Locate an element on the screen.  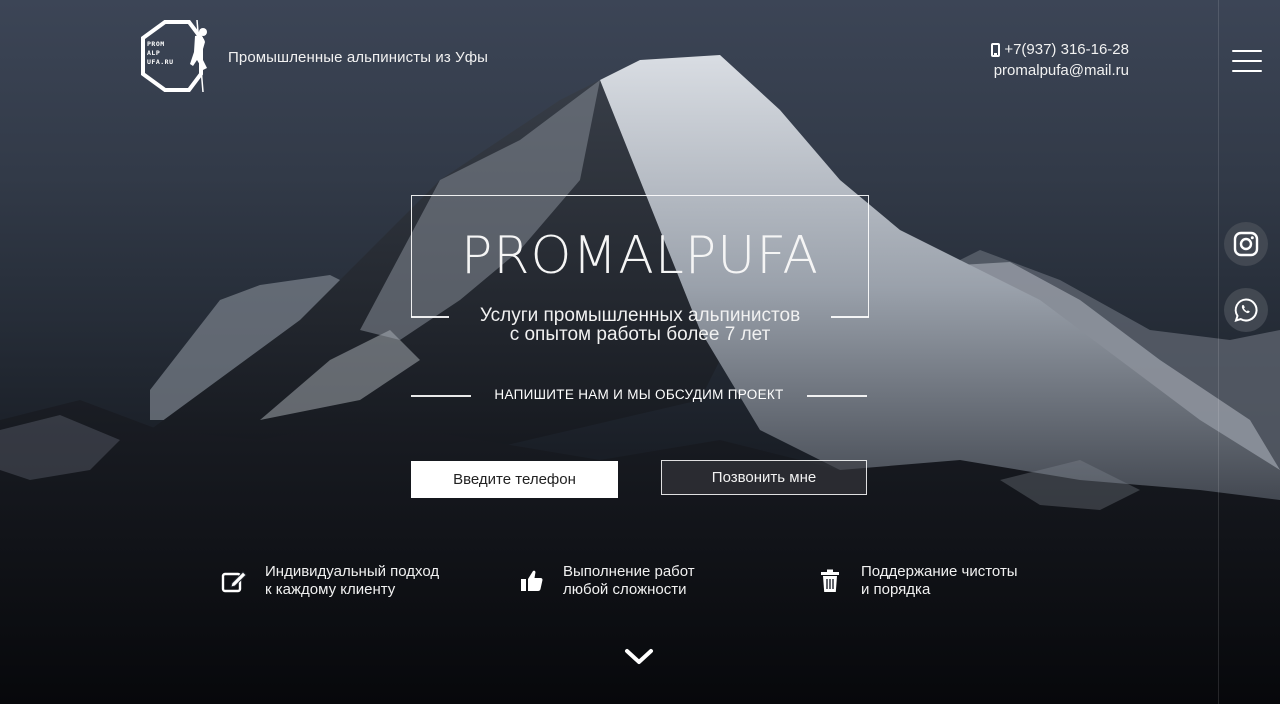
logo: PROM ALP UFA.RU is located at coordinates (177, 56).